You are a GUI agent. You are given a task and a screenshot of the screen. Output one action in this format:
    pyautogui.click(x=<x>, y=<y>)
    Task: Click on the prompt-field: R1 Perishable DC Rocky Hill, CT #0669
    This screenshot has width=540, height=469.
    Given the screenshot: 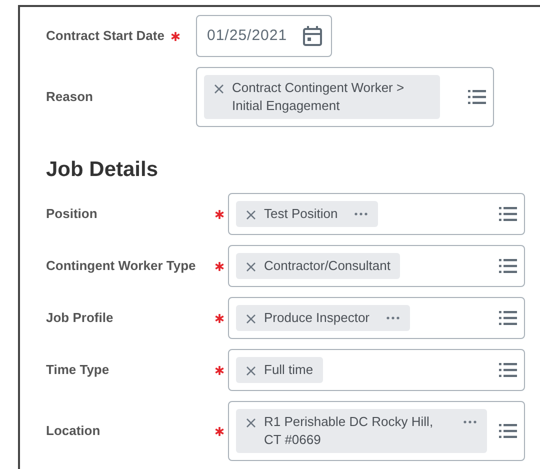 What is the action you would take?
    pyautogui.click(x=376, y=431)
    